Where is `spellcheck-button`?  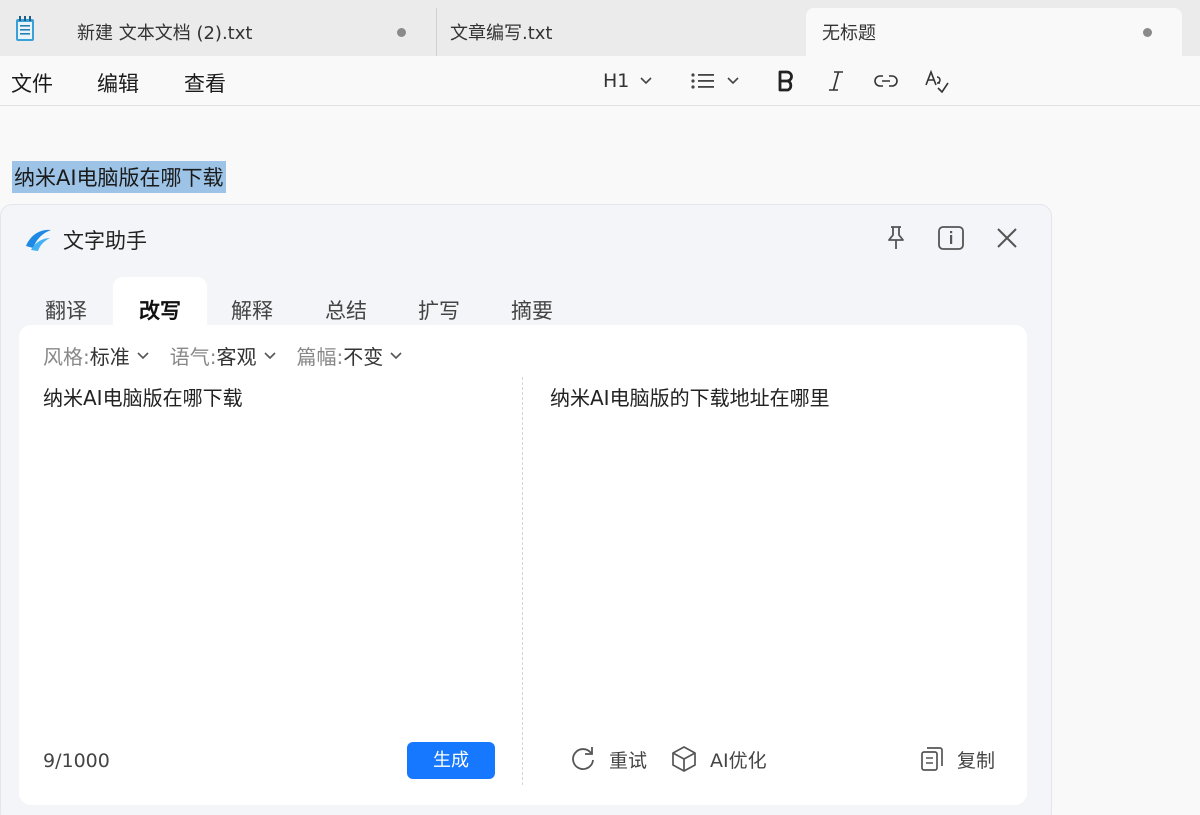
spellcheck-button is located at coordinates (937, 81).